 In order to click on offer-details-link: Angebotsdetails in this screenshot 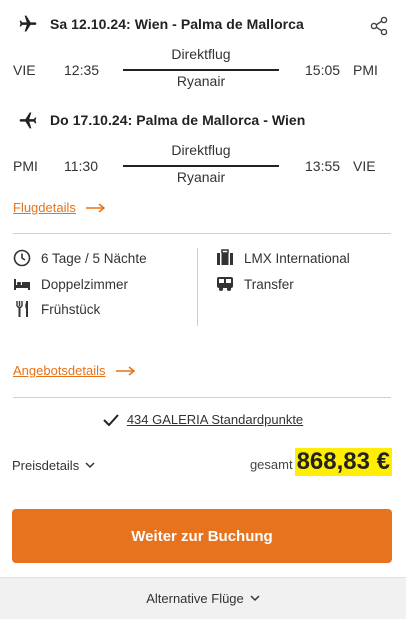, I will do `click(74, 370)`.